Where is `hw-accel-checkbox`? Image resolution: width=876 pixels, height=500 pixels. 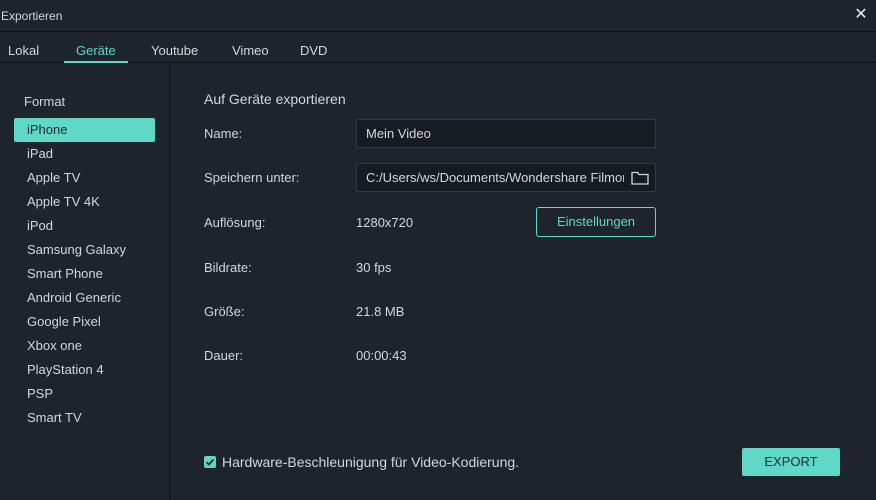 hw-accel-checkbox is located at coordinates (210, 462).